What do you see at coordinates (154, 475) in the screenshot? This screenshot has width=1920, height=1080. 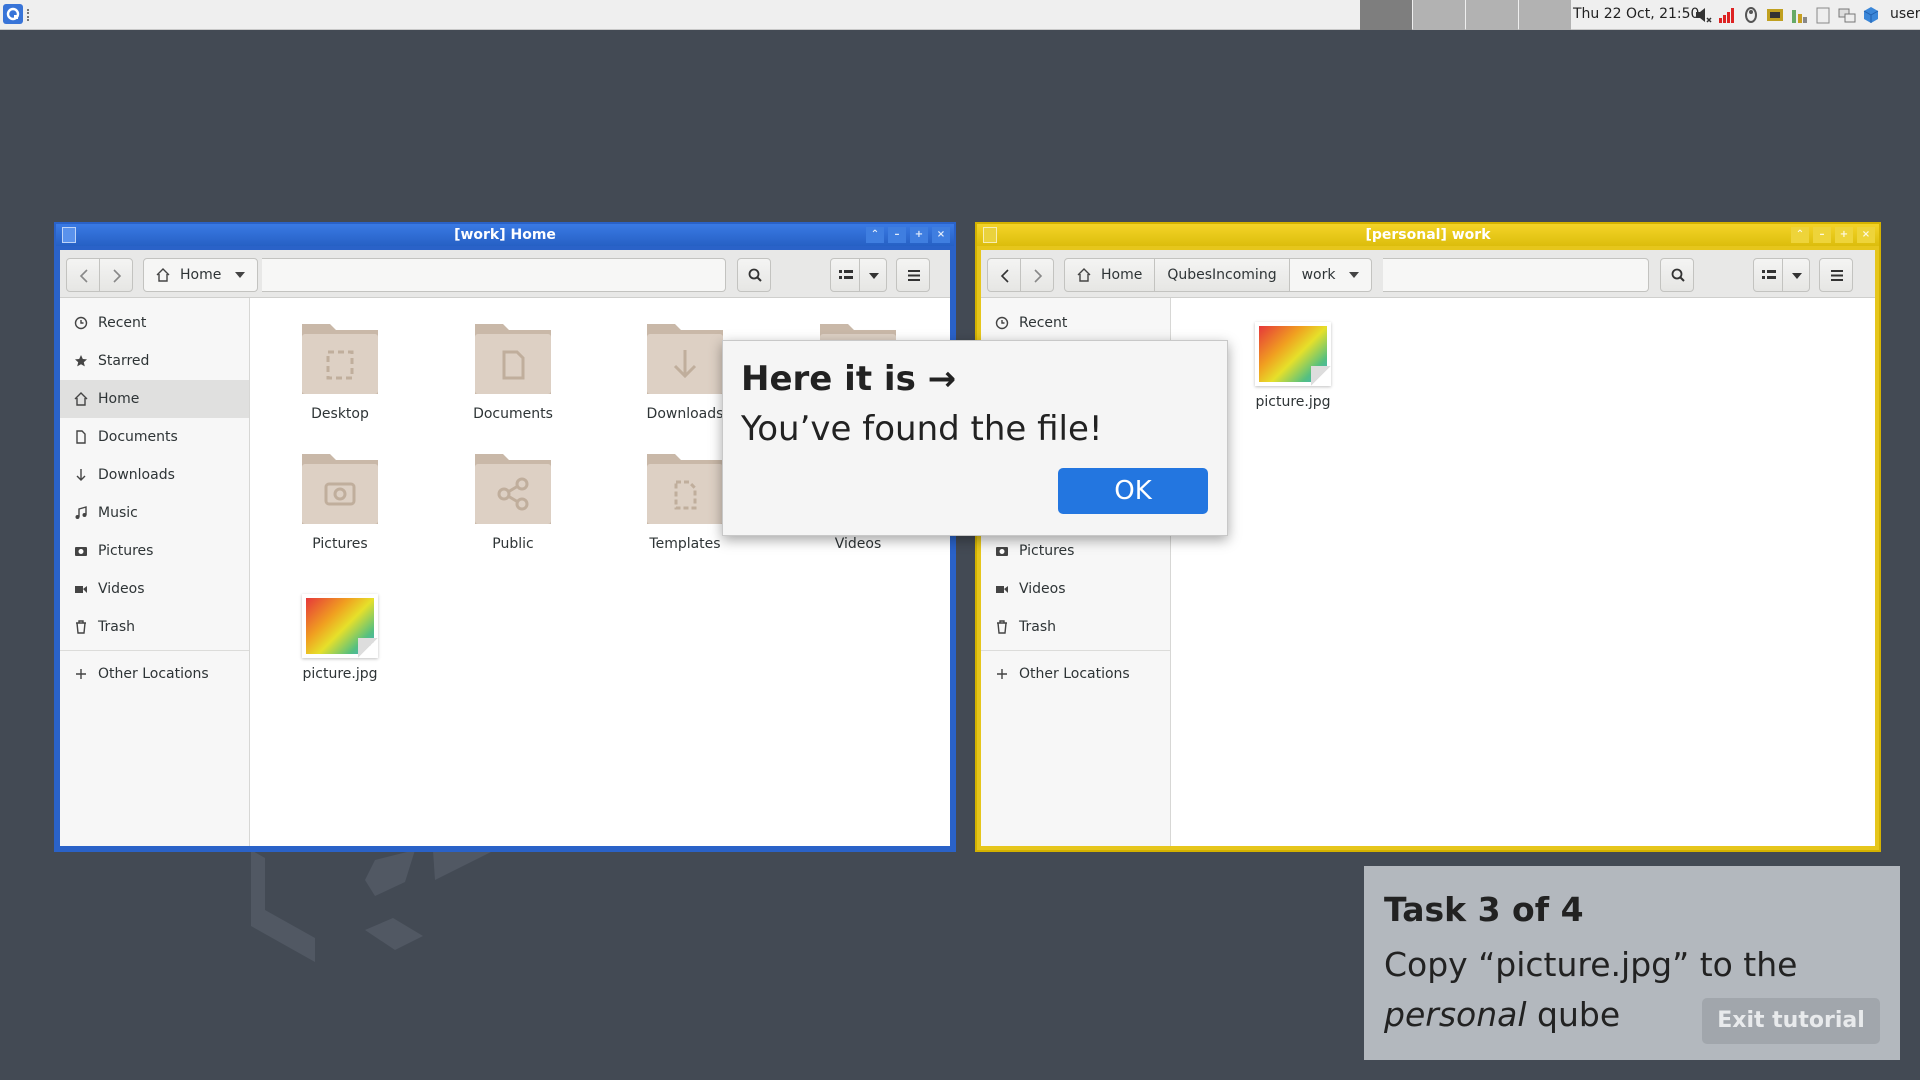 I see `sidebar-item-downloads: Downloads` at bounding box center [154, 475].